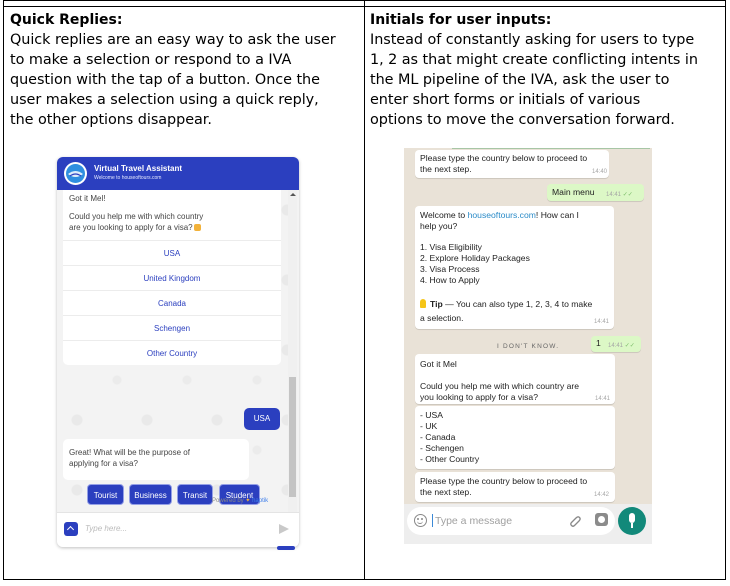 The width and height of the screenshot is (730, 586). Describe the element at coordinates (551, 148) in the screenshot. I see `chat-top-edge` at that location.